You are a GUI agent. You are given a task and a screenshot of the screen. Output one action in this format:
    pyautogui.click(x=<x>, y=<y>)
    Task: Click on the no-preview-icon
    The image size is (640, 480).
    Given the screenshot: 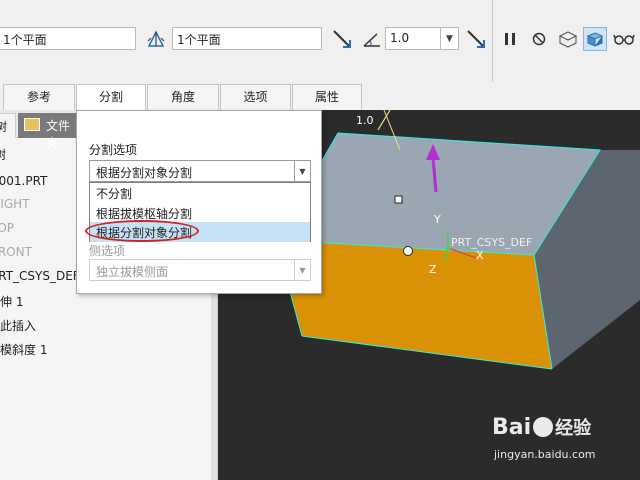 What is the action you would take?
    pyautogui.click(x=539, y=39)
    